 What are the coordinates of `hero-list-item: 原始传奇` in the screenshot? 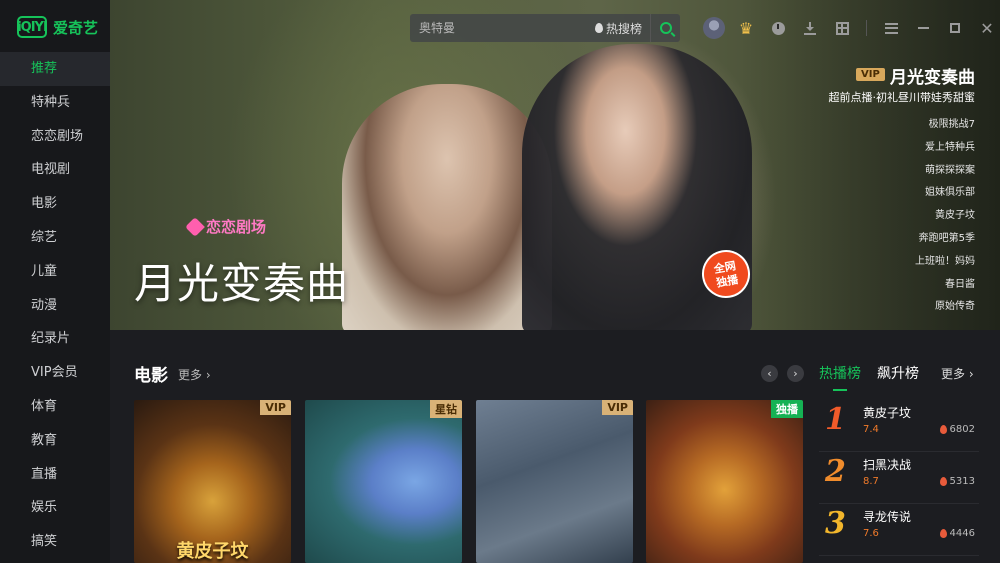 It's located at (945, 307).